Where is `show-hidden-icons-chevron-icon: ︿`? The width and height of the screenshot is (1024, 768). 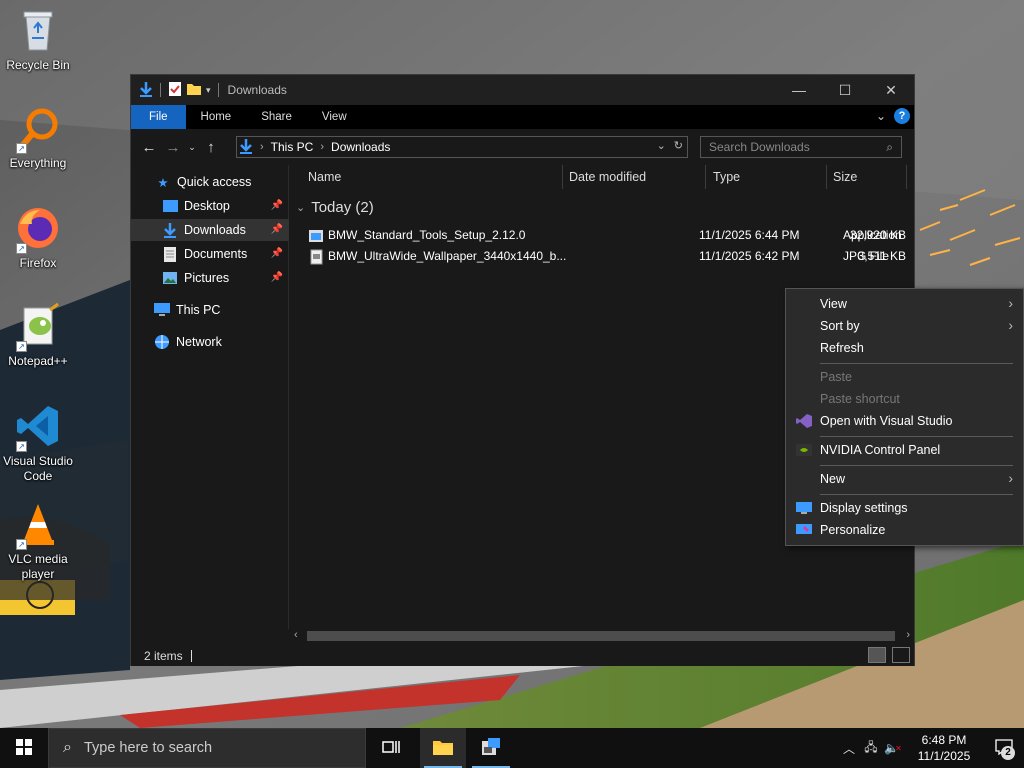 show-hidden-icons-chevron-icon: ︿ is located at coordinates (849, 748).